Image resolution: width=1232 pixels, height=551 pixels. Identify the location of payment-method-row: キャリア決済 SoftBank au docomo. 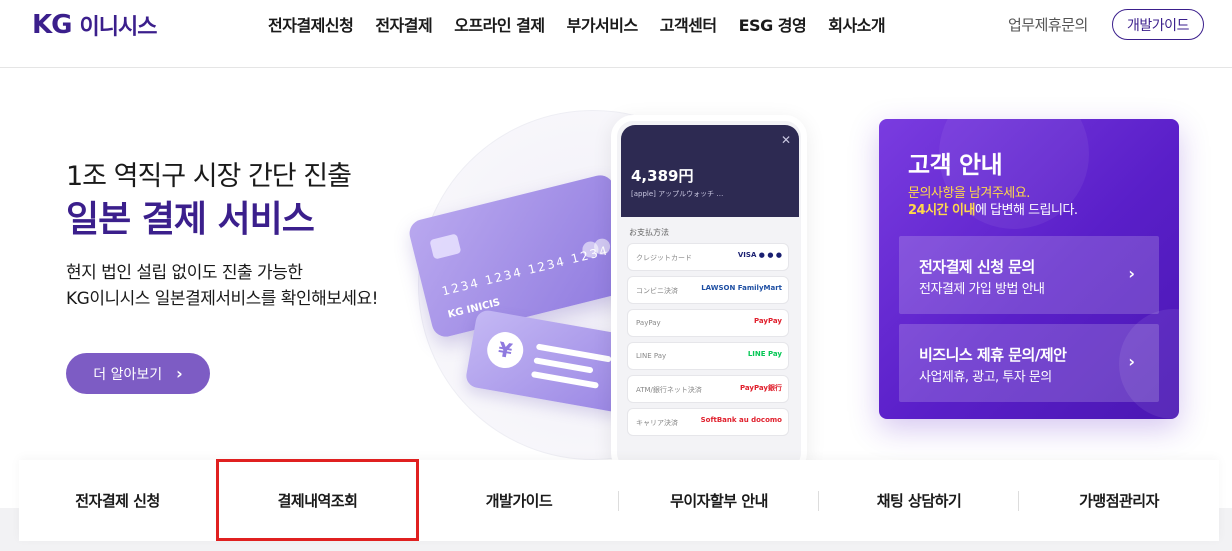
(708, 422).